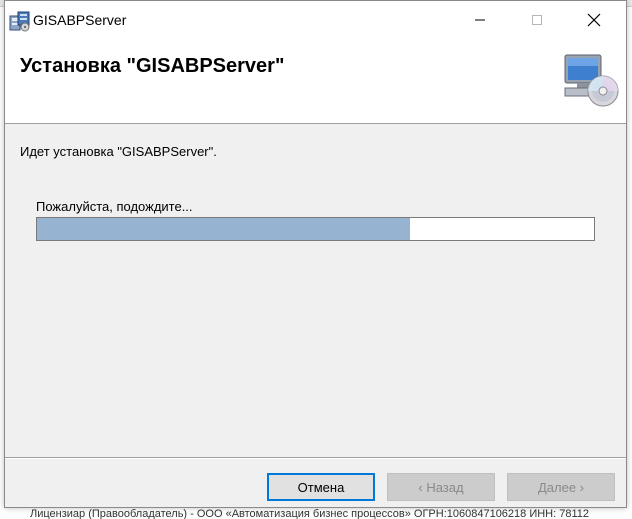 The width and height of the screenshot is (632, 519). What do you see at coordinates (561, 487) in the screenshot?
I see `next-button: Далее ›` at bounding box center [561, 487].